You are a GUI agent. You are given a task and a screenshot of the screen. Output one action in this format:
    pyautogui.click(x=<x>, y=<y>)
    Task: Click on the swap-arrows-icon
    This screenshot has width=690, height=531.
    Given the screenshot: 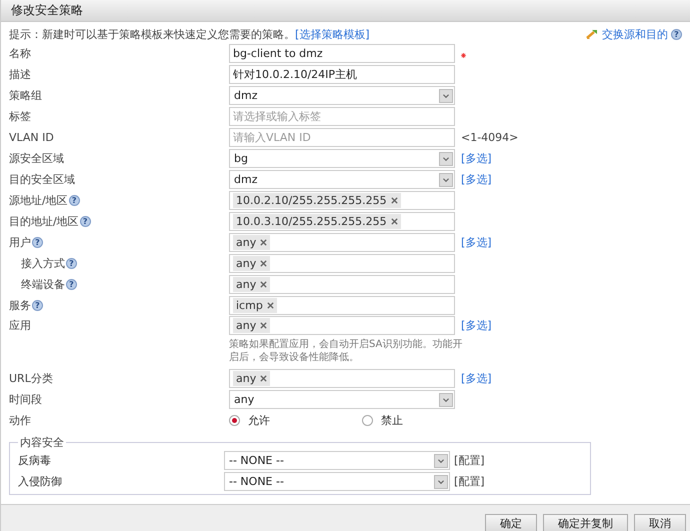 What is the action you would take?
    pyautogui.click(x=592, y=34)
    